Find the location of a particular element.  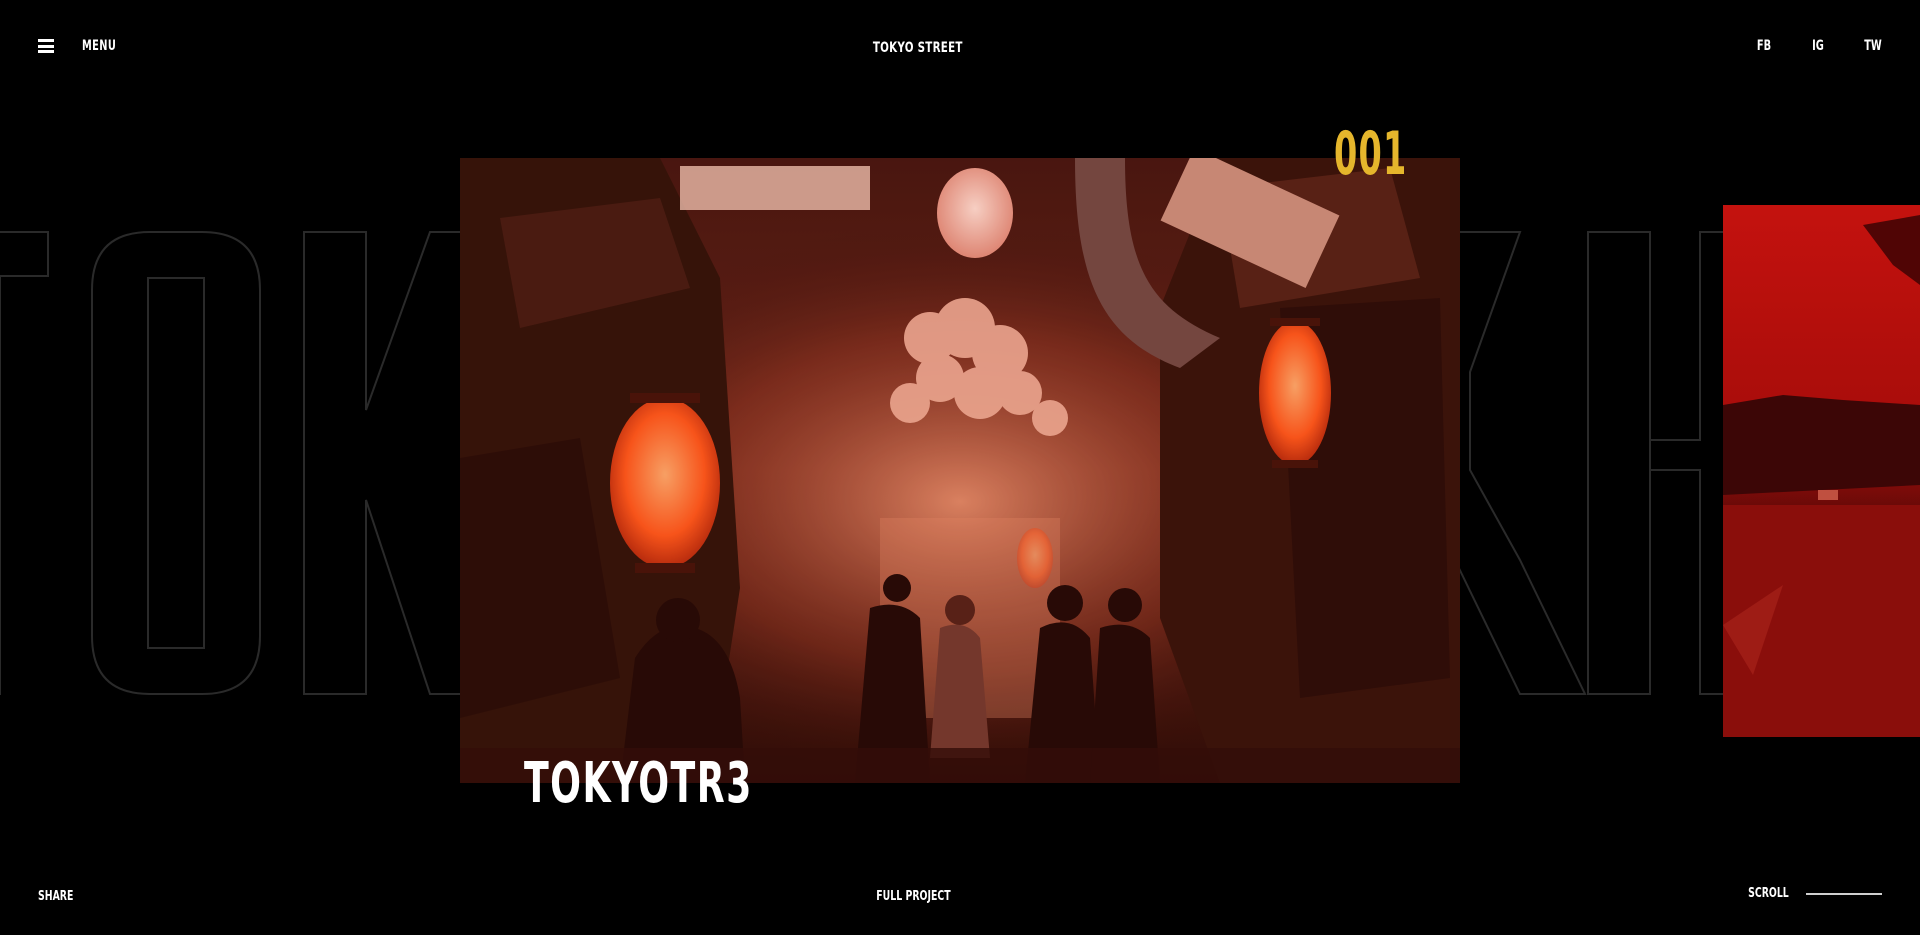

outline-letter-t is located at coordinates (24, 463).